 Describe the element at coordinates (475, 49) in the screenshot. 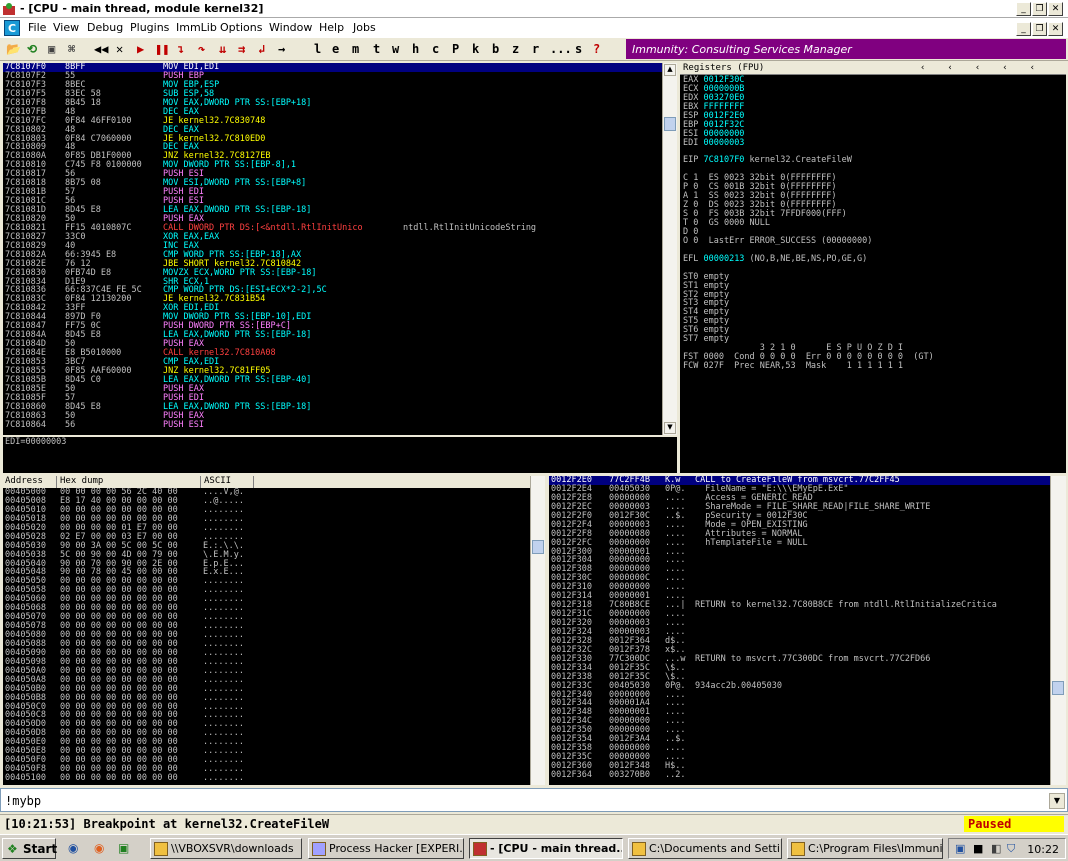

I see `tb-callstack: k` at that location.